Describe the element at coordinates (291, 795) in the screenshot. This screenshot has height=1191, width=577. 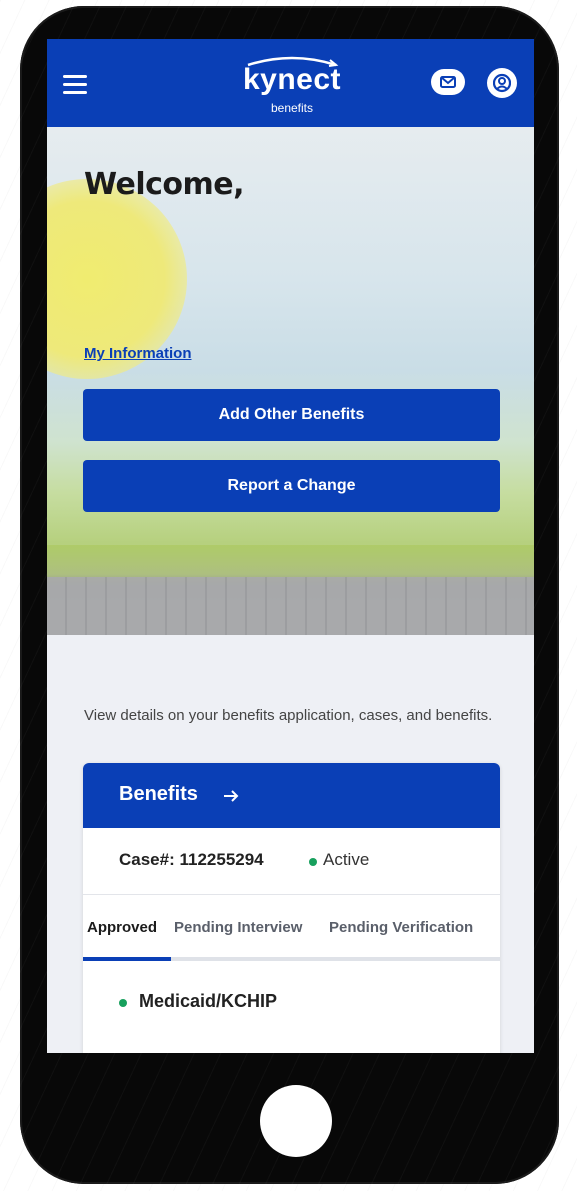
I see `benefits-card-header: Benefits` at that location.